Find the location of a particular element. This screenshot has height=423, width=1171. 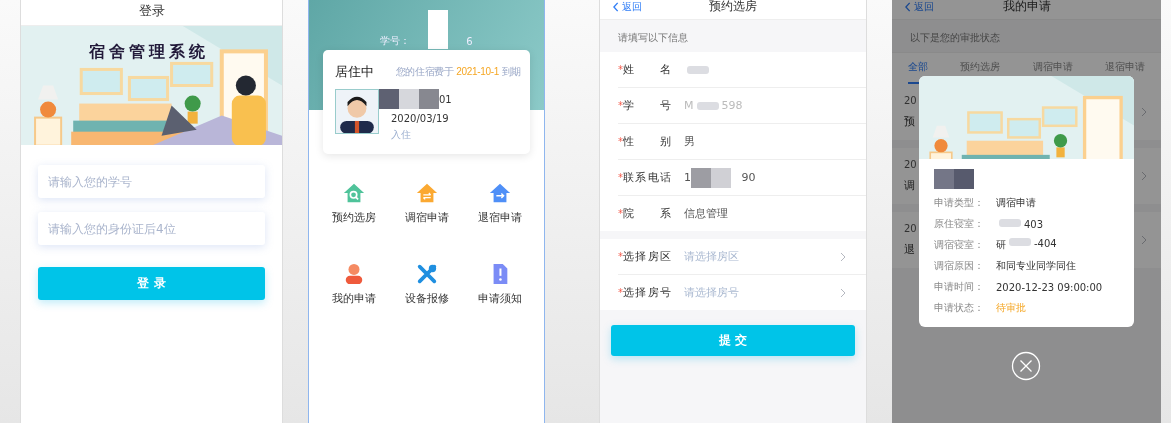

menu-item: 申请须知 is located at coordinates (499, 284).